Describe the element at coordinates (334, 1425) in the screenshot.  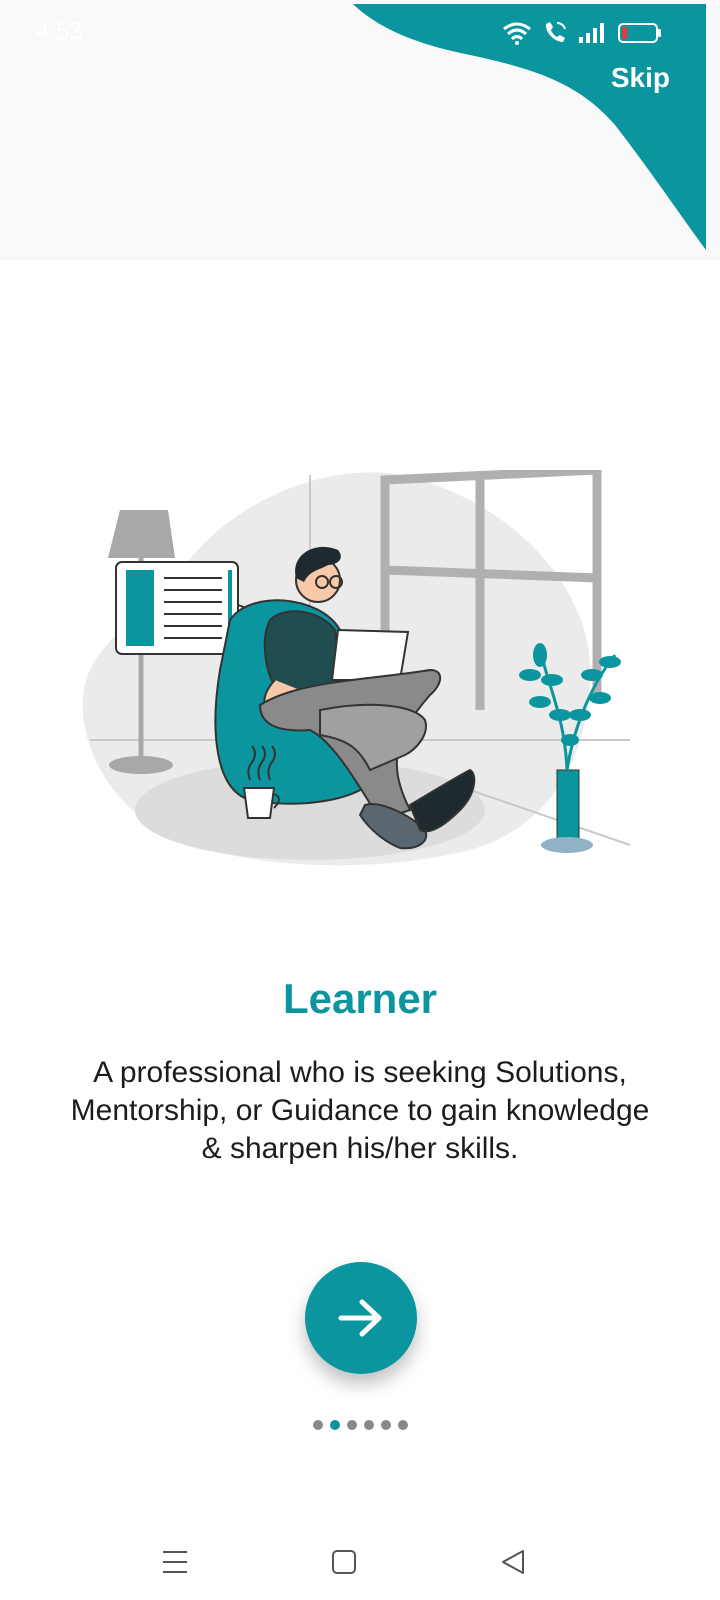
I see `page-dot-active` at that location.